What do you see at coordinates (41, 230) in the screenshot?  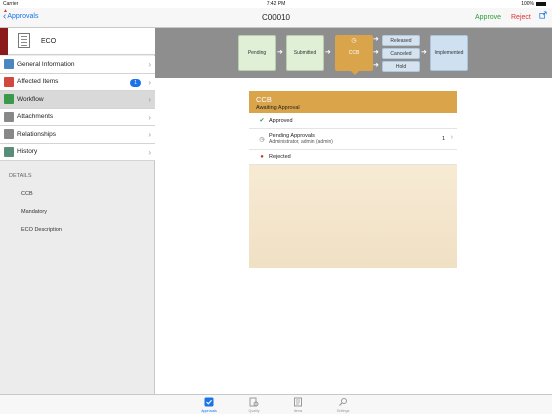 I see `details-item-eco-description: ECO Description` at bounding box center [41, 230].